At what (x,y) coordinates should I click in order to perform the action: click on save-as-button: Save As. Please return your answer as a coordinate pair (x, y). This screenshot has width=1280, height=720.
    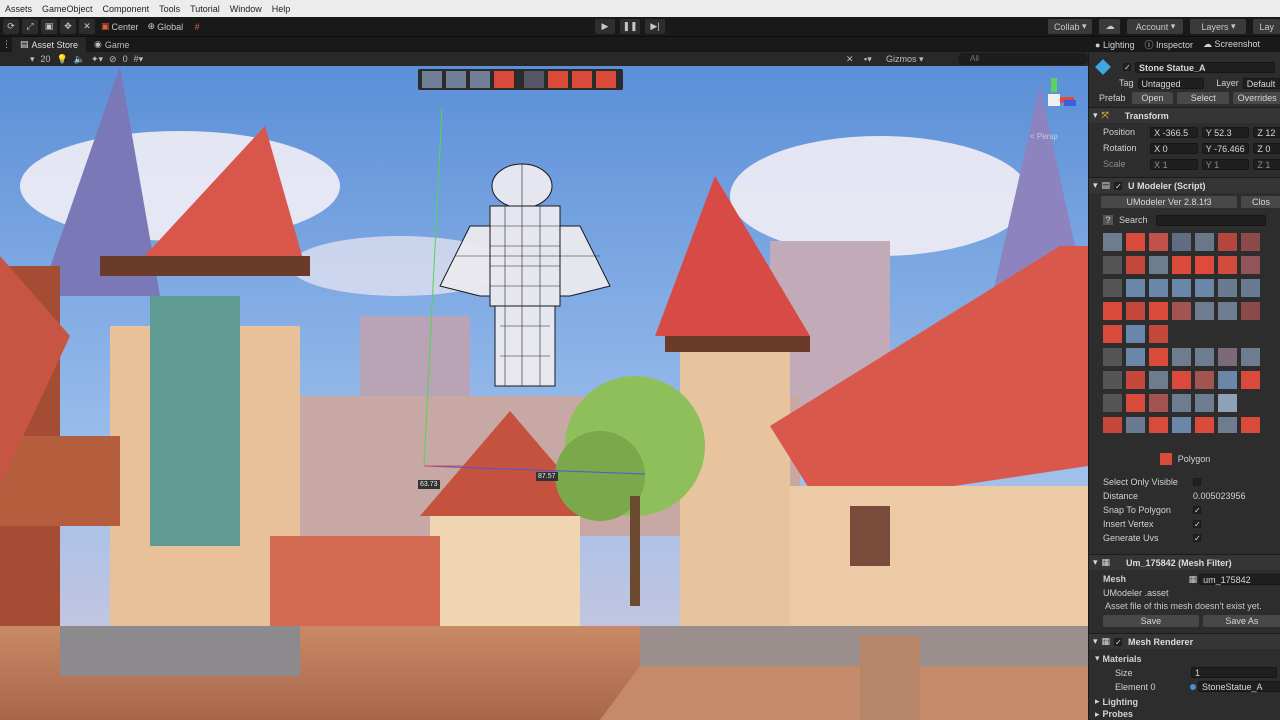
    Looking at the image, I should click on (1241, 621).